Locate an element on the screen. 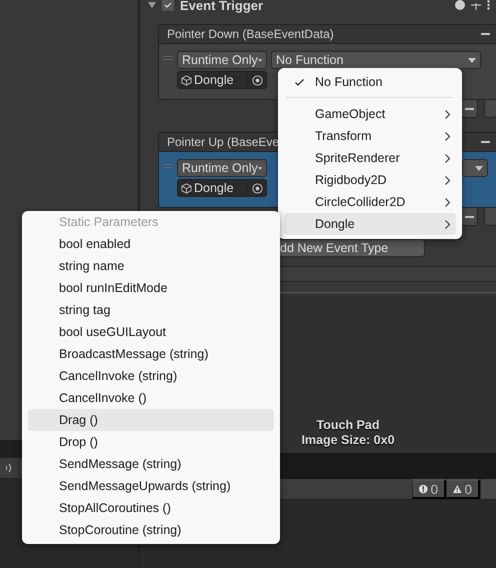 The image size is (496, 568). menu-header: Static Parameters is located at coordinates (109, 222).